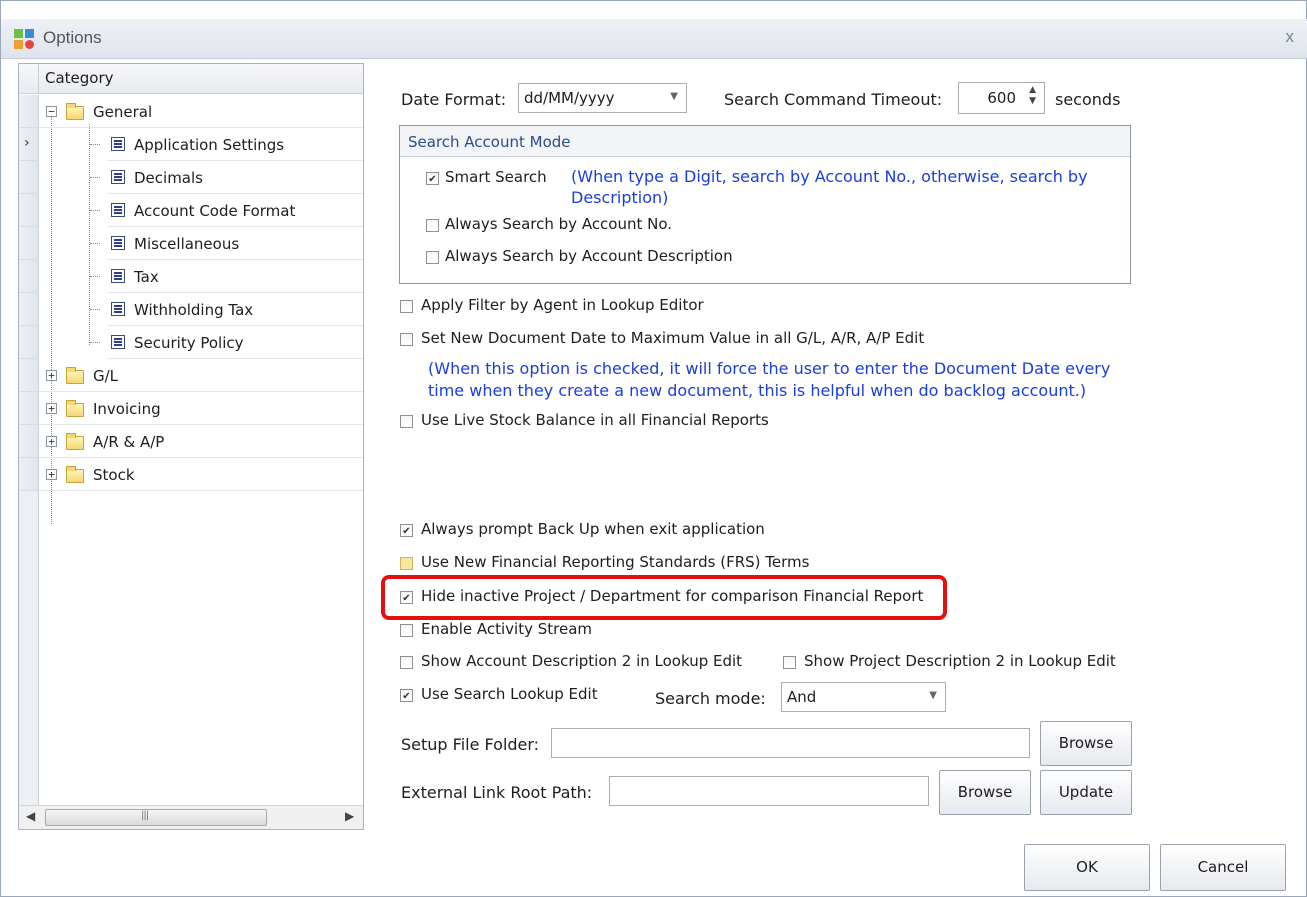 The height and width of the screenshot is (897, 1307). Describe the element at coordinates (1001, 98) in the screenshot. I see `timeout-spinner: 600 ▲ ▼` at that location.